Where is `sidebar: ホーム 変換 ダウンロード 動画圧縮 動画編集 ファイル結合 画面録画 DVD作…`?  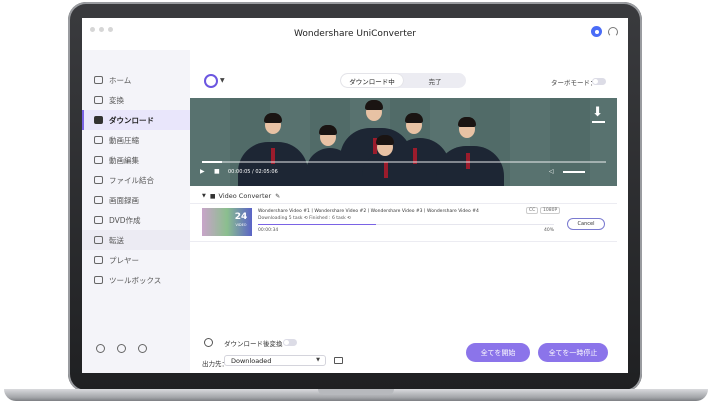 sidebar: ホーム 変換 ダウンロード 動画圧縮 動画編集 ファイル結合 画面録画 DVD作… is located at coordinates (136, 211).